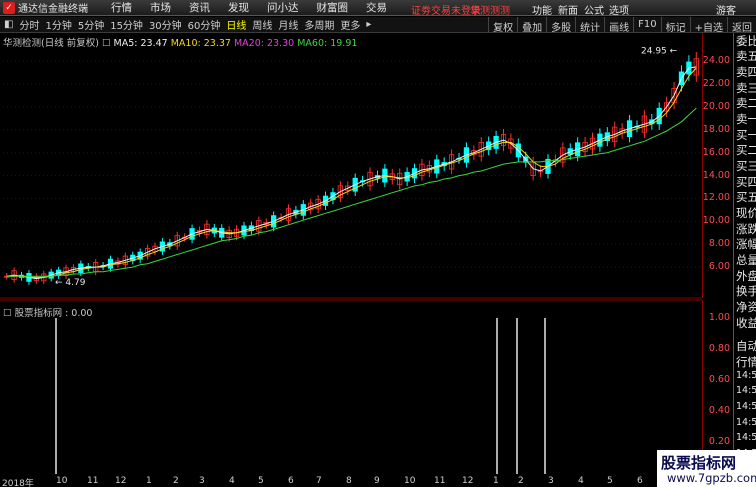 The image size is (756, 487). What do you see at coordinates (746, 56) in the screenshot?
I see `quote-field-label: 卖五` at bounding box center [746, 56].